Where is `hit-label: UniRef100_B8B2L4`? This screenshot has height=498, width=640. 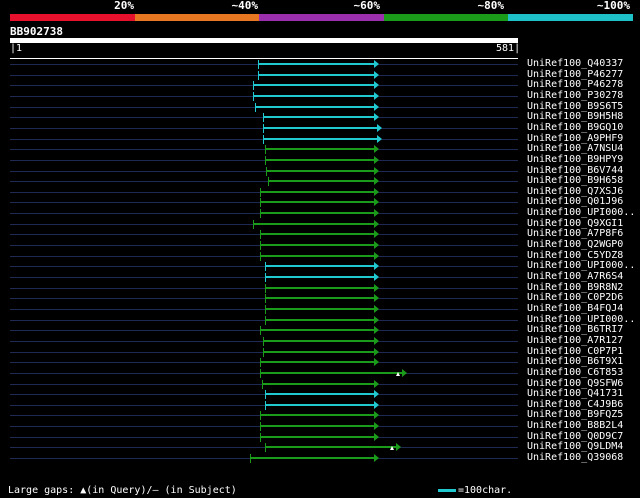 hit-label: UniRef100_B8B2L4 is located at coordinates (575, 425).